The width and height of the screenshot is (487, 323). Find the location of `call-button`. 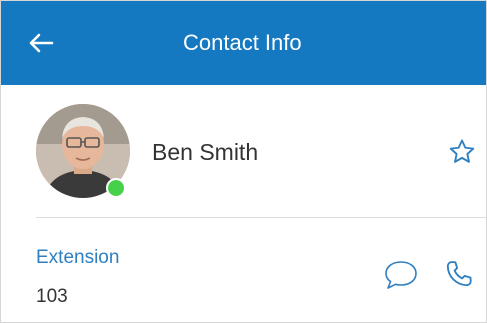

call-button is located at coordinates (459, 274).